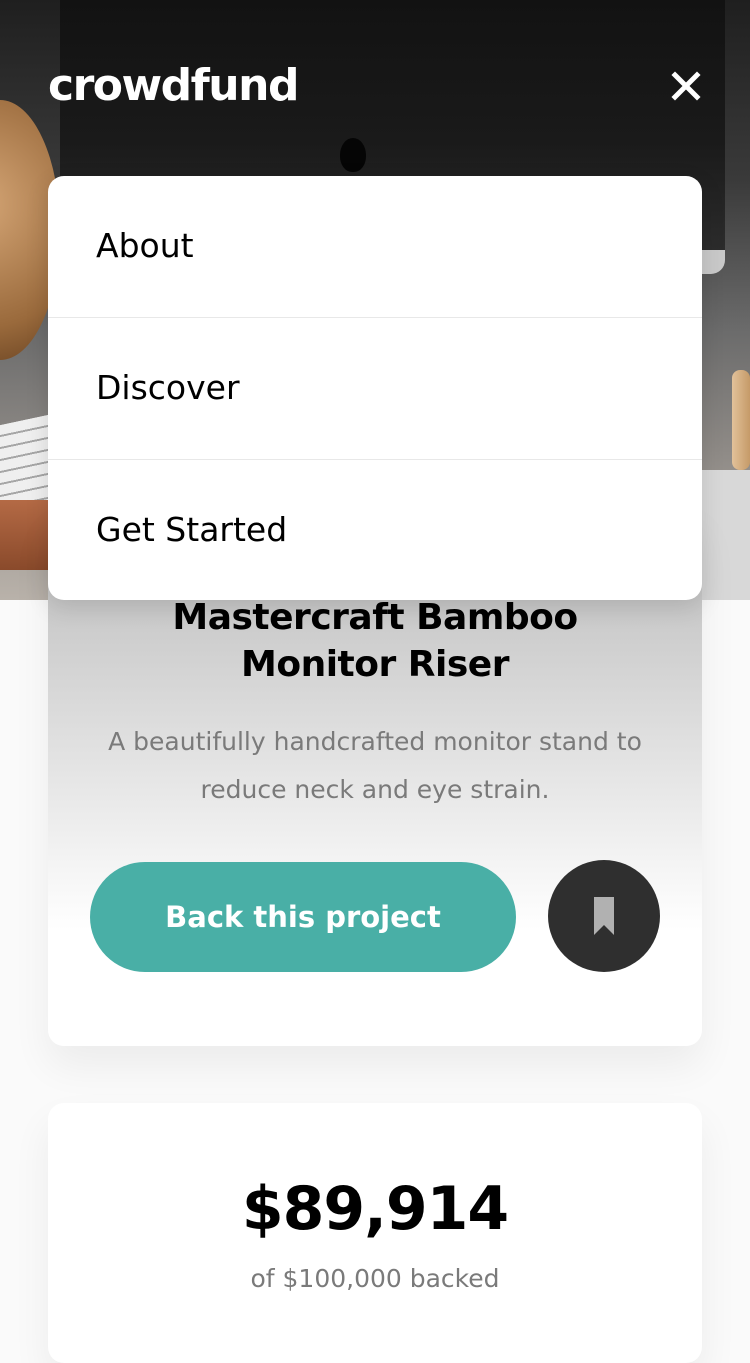 The width and height of the screenshot is (750, 1363). I want to click on menu-item-label: Get Started, so click(192, 529).